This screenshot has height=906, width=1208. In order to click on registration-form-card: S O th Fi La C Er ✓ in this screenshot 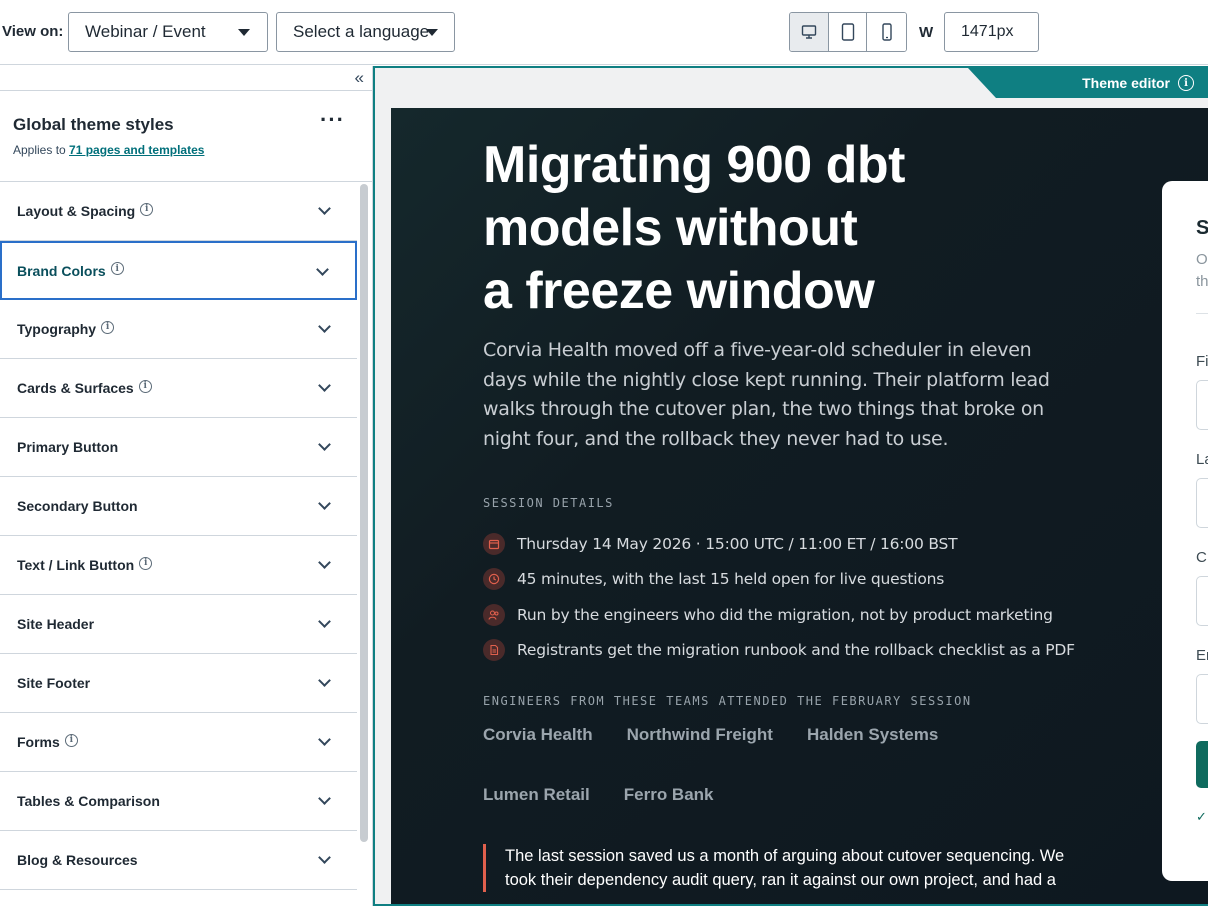, I will do `click(1185, 531)`.